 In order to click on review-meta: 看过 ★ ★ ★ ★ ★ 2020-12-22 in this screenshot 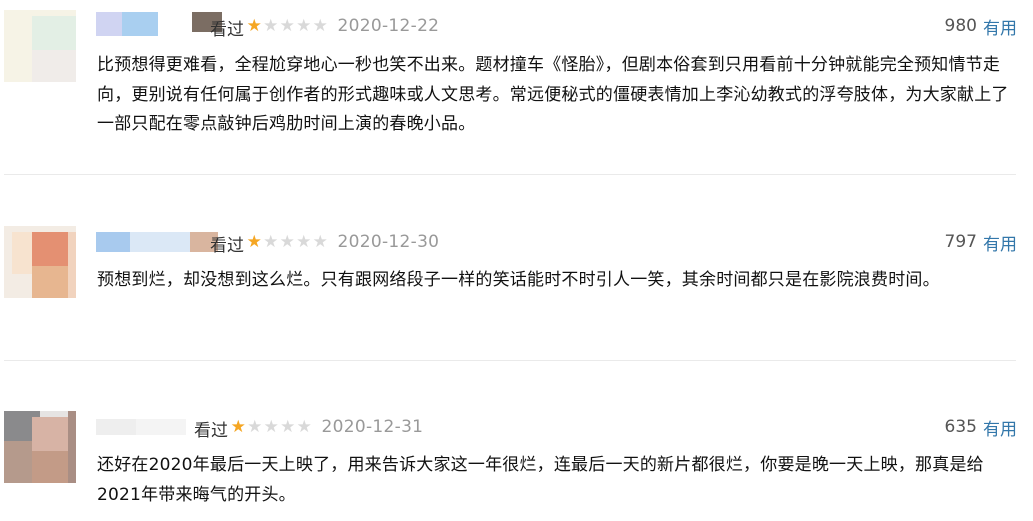, I will do `click(267, 26)`.